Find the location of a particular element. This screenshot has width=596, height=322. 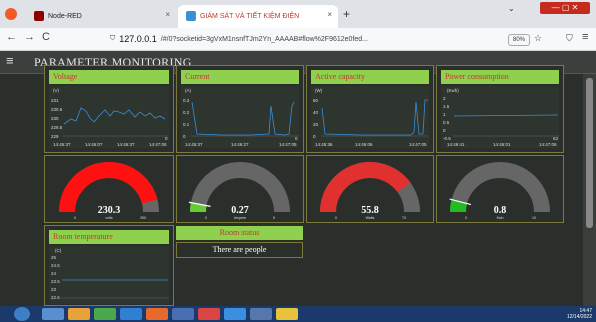

hamburger-menu-icon: ≡ is located at coordinates (10, 60).